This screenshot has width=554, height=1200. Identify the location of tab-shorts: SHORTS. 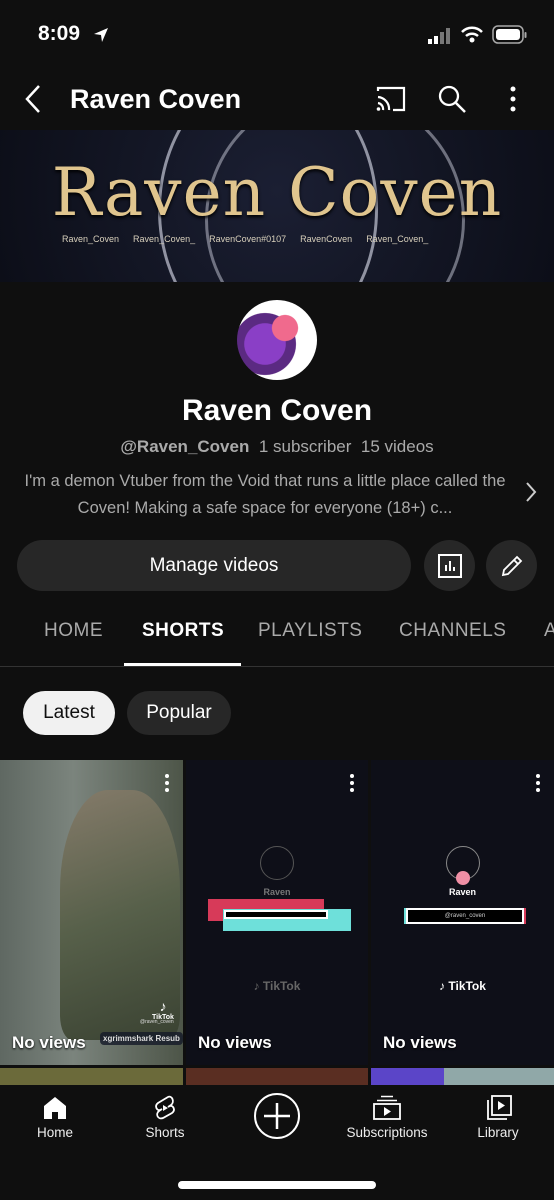
(183, 631).